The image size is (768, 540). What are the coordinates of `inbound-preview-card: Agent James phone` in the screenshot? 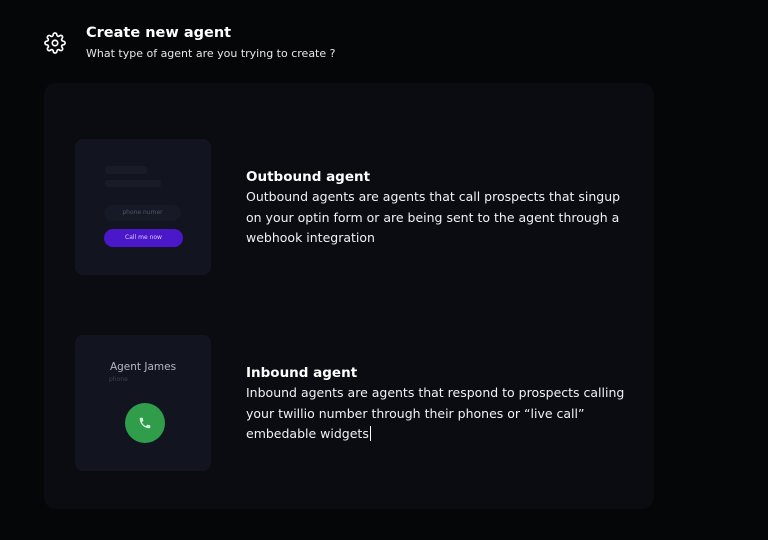 It's located at (143, 403).